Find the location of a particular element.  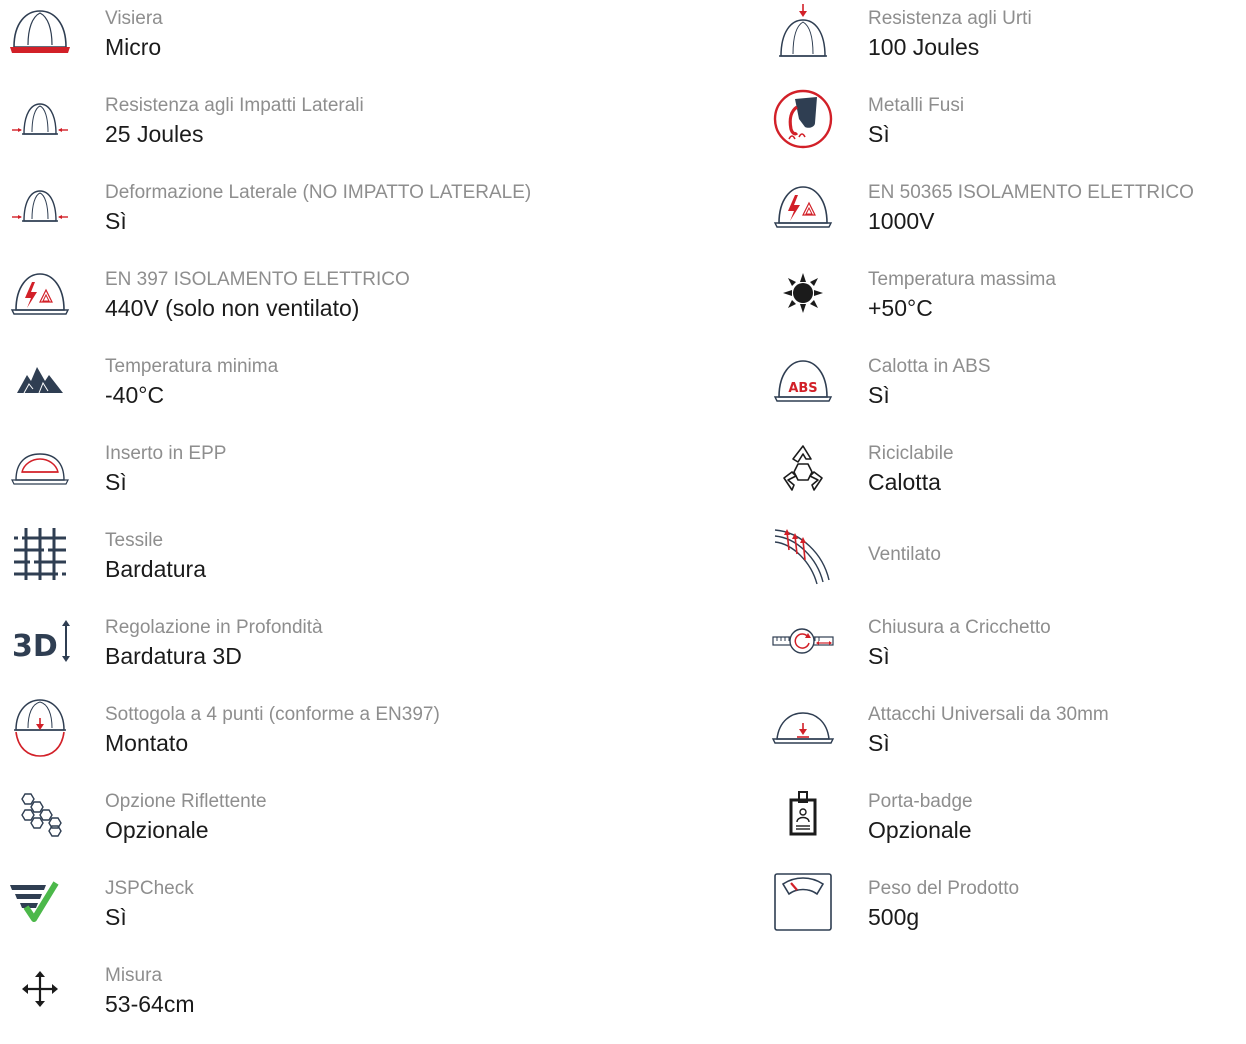

spec-label: EN 397 ISOLAMENTO ELETTRICO is located at coordinates (257, 279).